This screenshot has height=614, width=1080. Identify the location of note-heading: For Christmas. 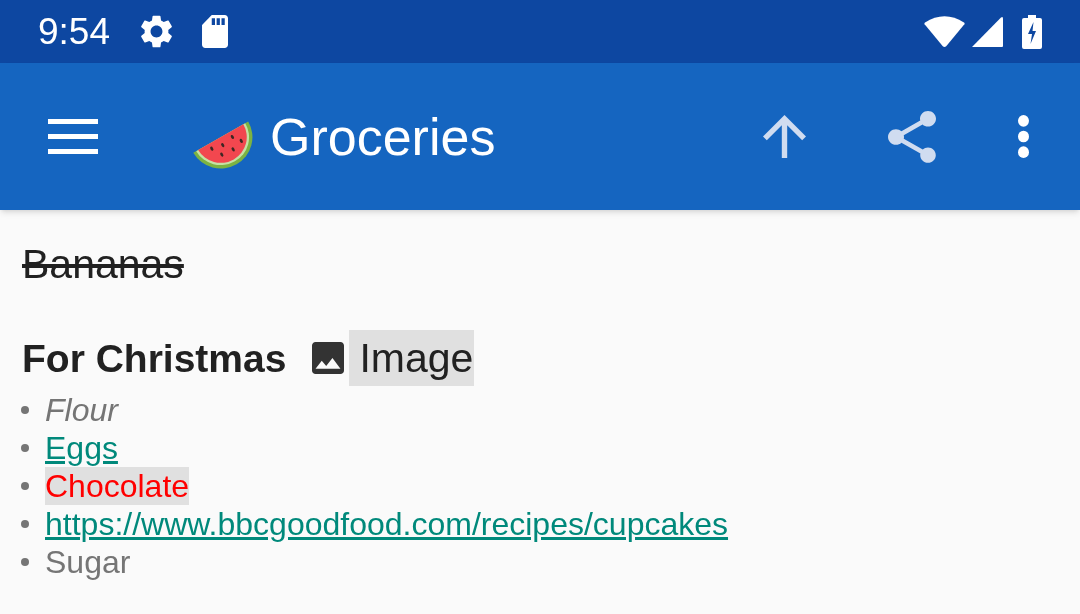
(154, 358).